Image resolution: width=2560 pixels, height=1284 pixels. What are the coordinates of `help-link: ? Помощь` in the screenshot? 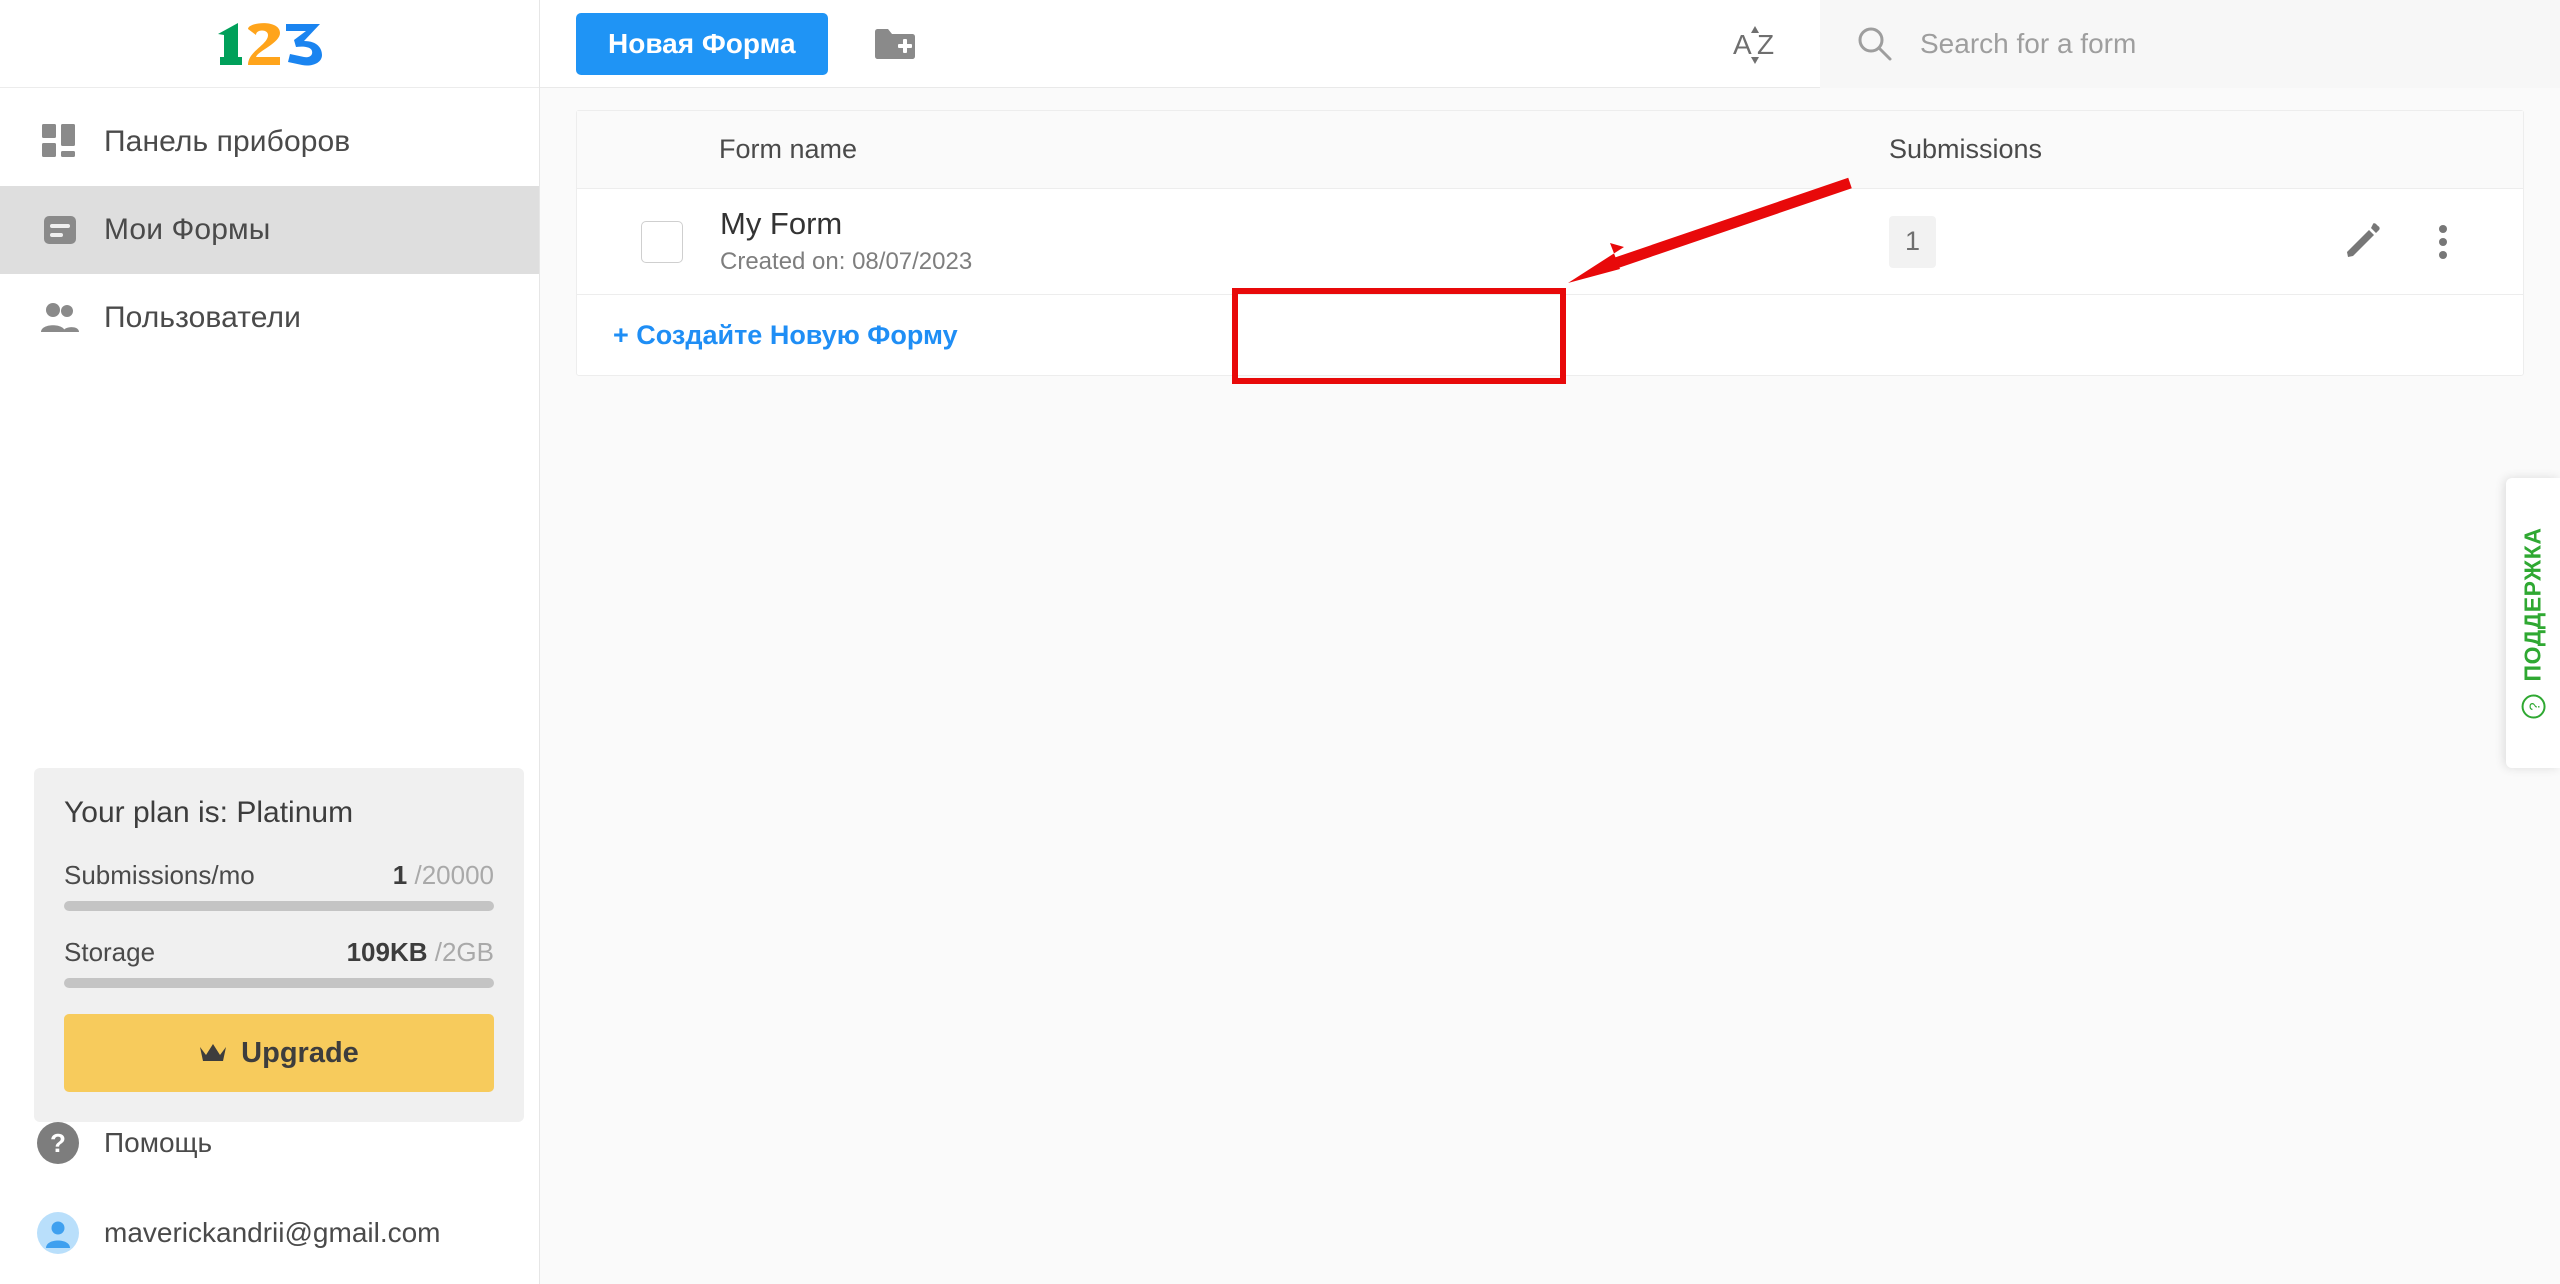 It's located at (123, 1143).